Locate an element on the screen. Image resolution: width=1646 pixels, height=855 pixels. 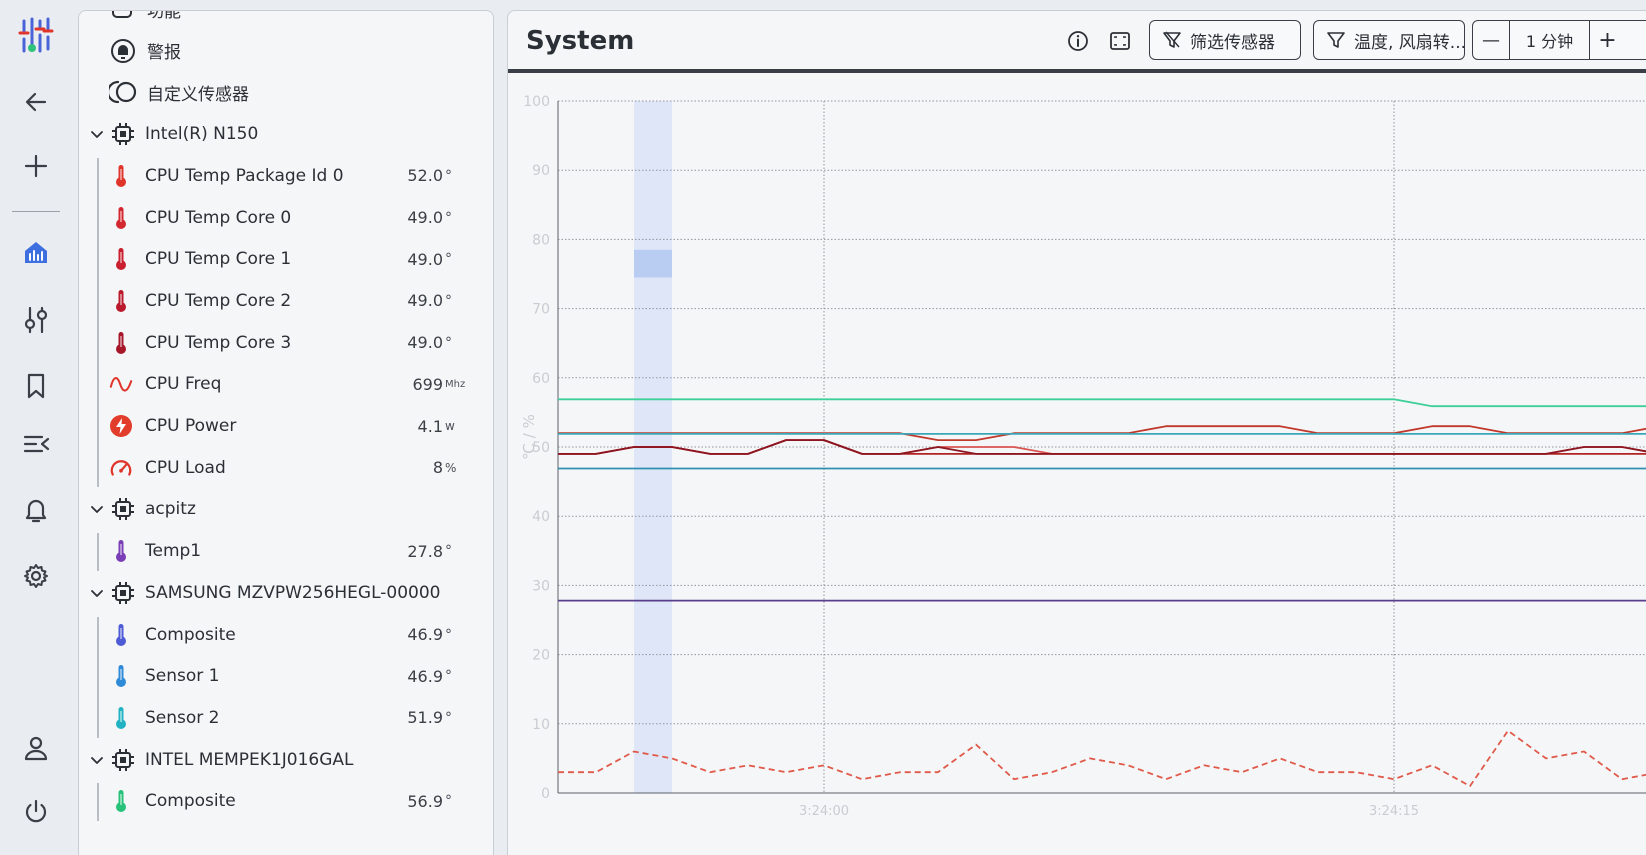
y-tick-label: 0 is located at coordinates (545, 794).